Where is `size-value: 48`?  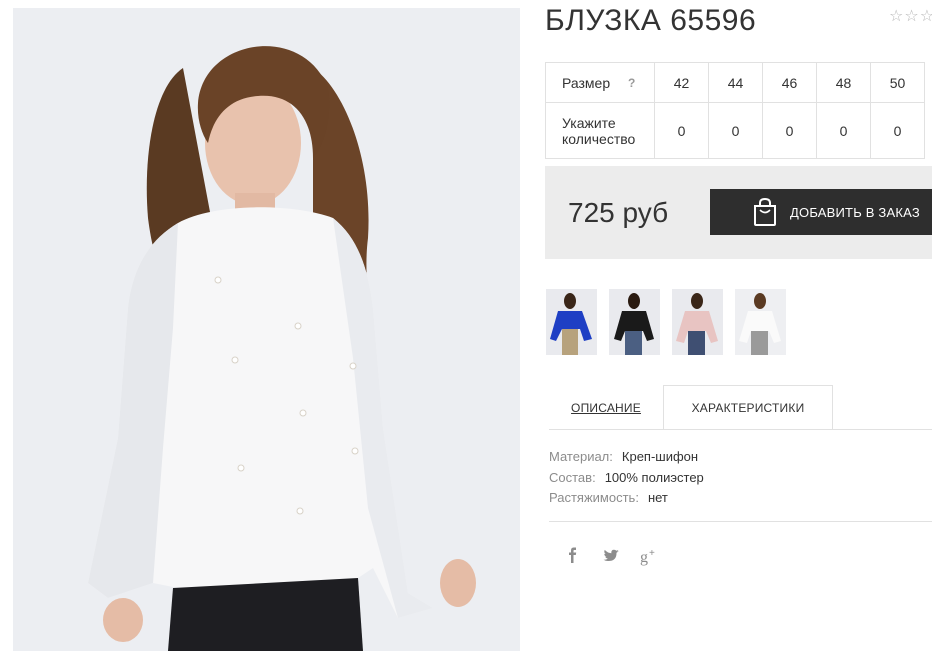 size-value: 48 is located at coordinates (843, 82).